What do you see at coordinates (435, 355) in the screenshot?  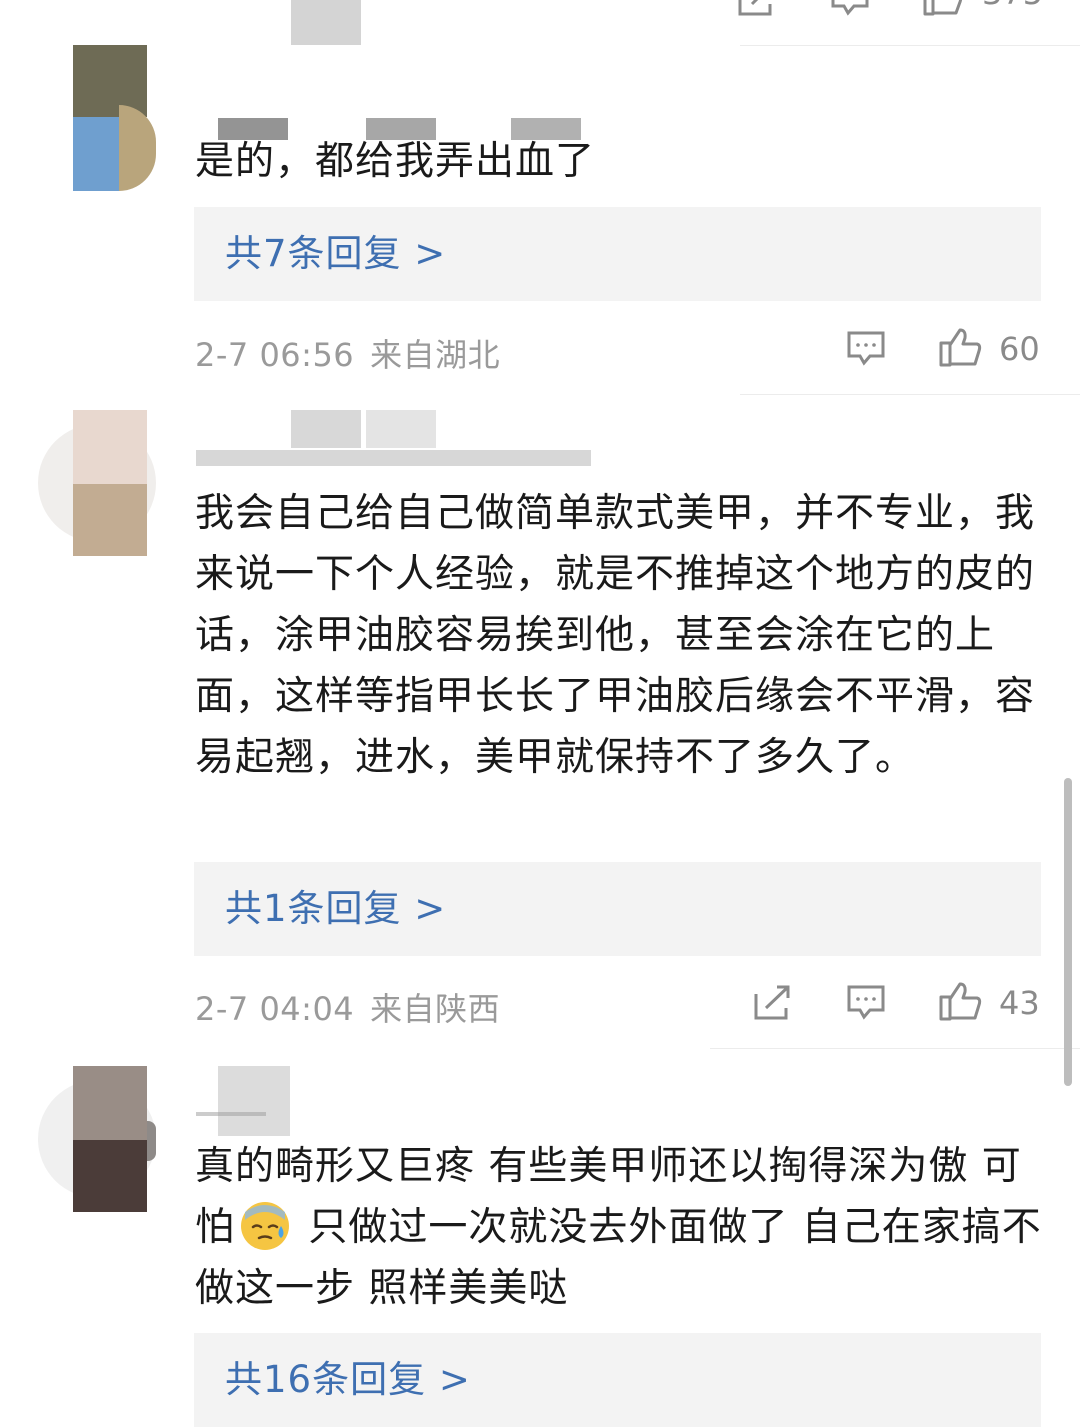 I see `location: 来自湖北` at bounding box center [435, 355].